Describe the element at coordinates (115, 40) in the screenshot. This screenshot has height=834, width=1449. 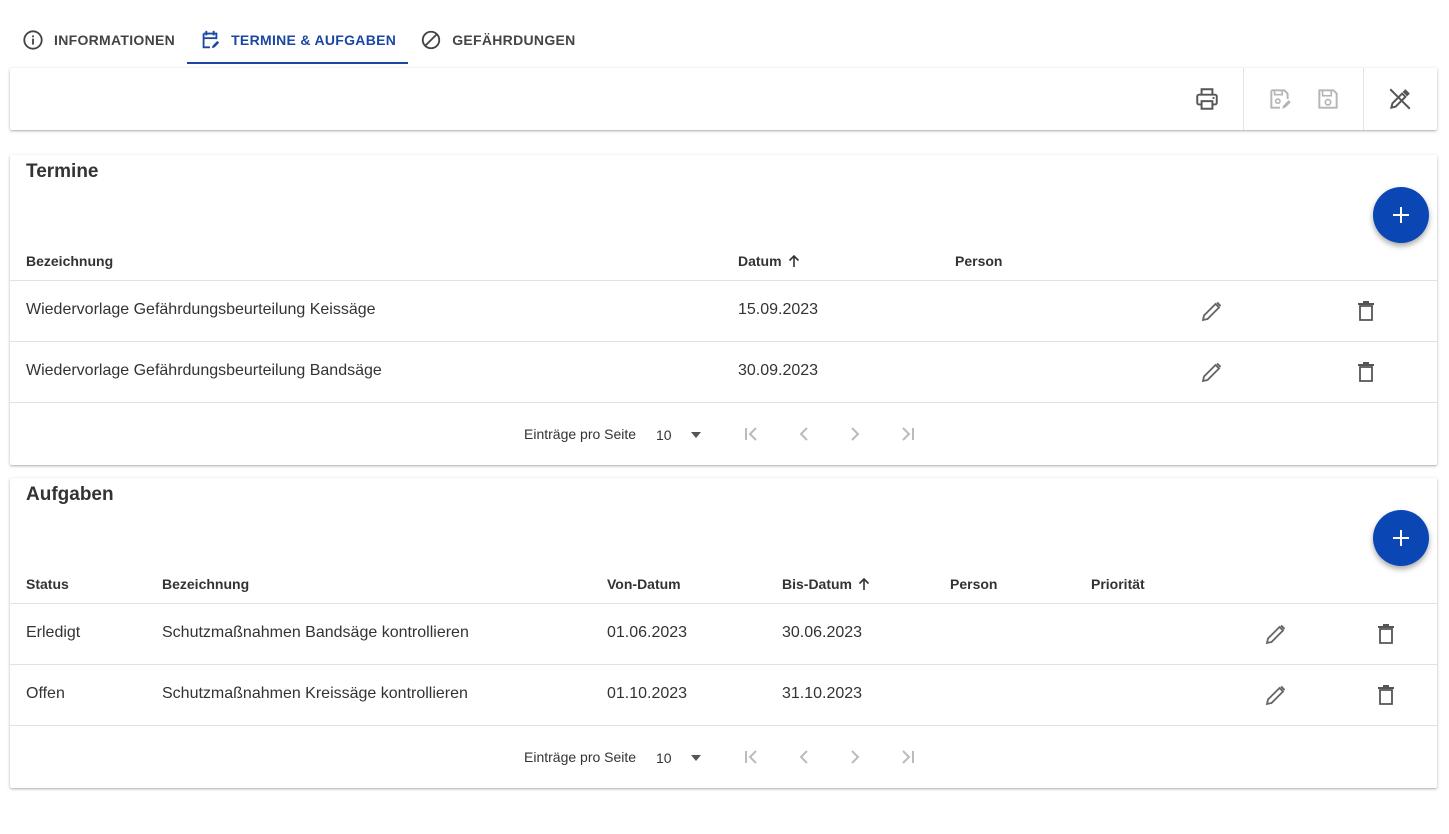
I see `tab-label: INFORMATIONEN` at that location.